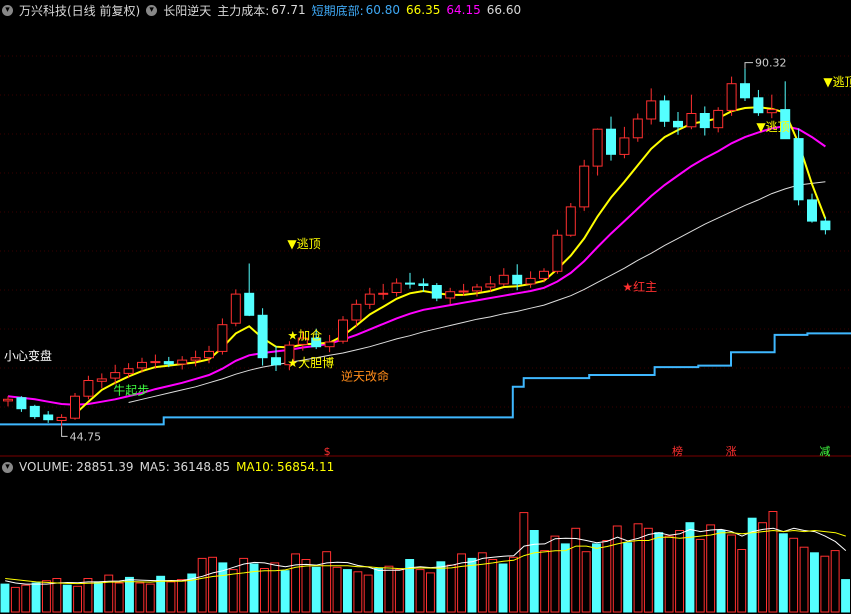 Image resolution: width=851 pixels, height=614 pixels. What do you see at coordinates (131, 390) in the screenshot?
I see `annotation-label: 牛起步` at bounding box center [131, 390].